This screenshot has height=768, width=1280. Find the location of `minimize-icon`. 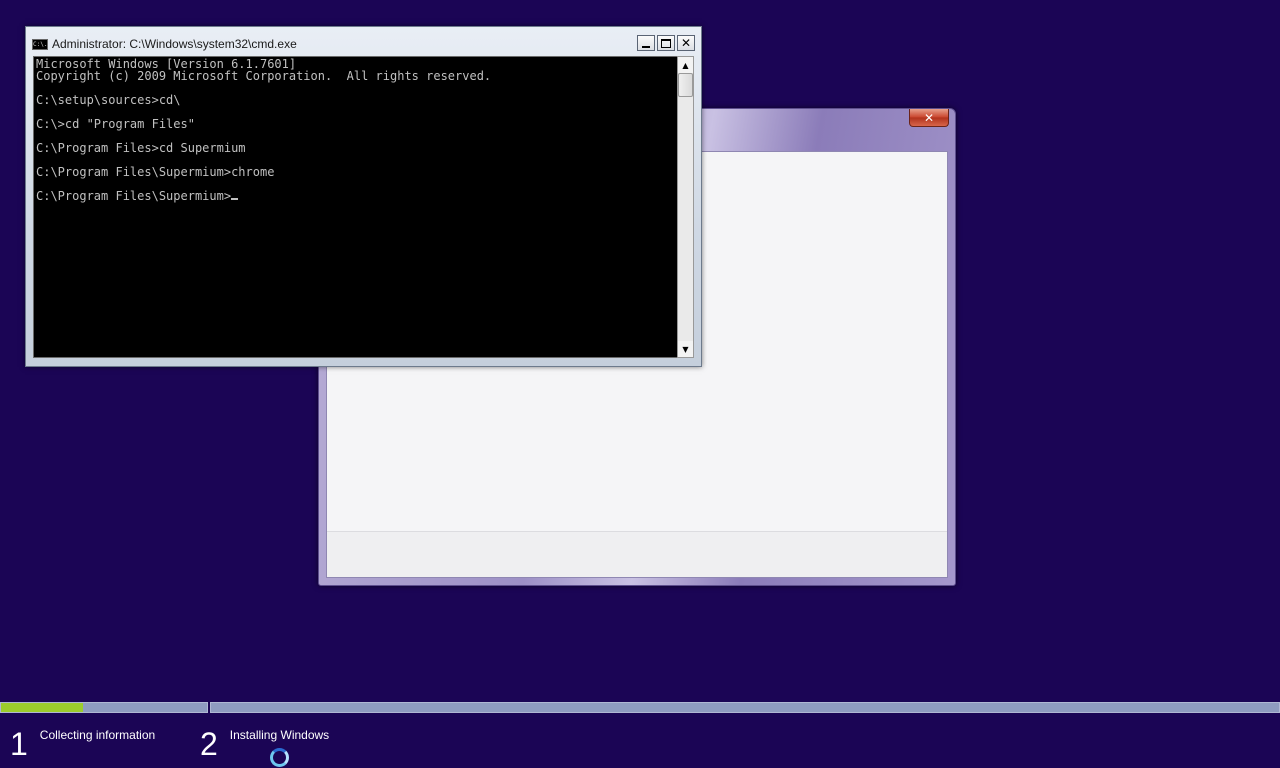

minimize-icon is located at coordinates (646, 46).